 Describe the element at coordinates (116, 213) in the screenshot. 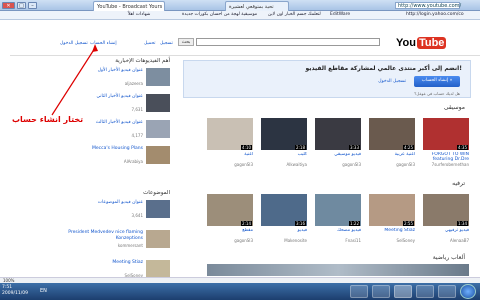

I see `list-item: عنوان فيديو الموضوعات 3,641` at that location.